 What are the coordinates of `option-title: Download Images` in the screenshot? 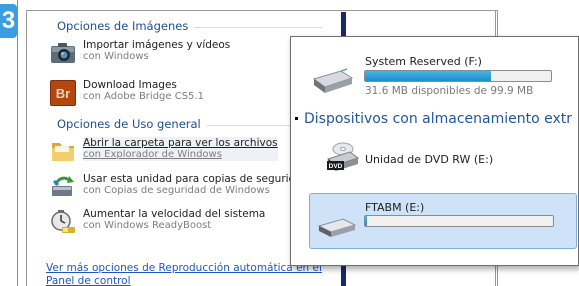 It's located at (130, 85).